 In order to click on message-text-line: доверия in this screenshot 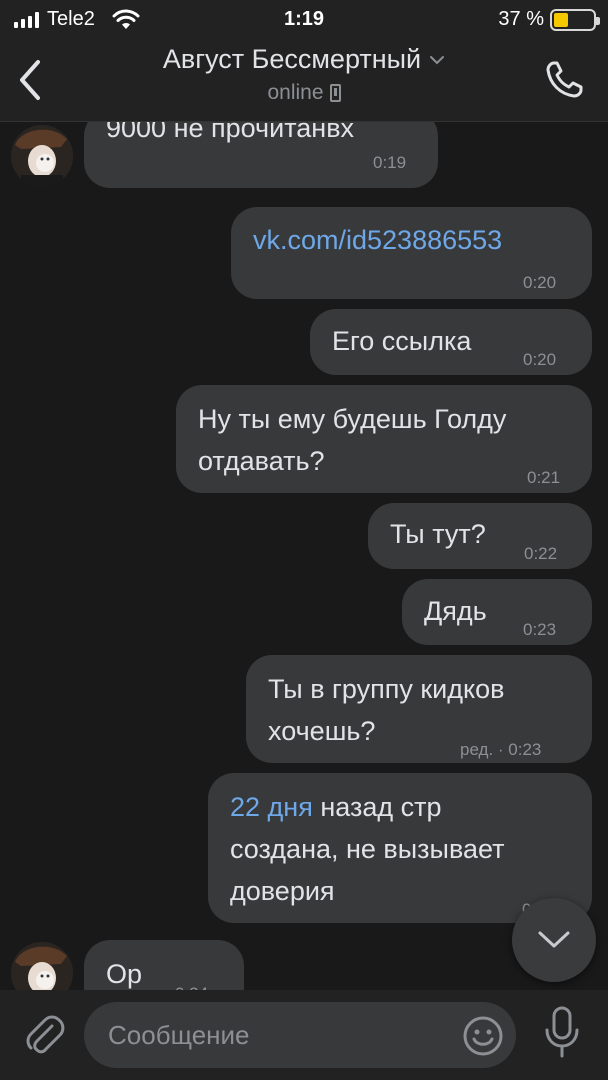, I will do `click(282, 891)`.